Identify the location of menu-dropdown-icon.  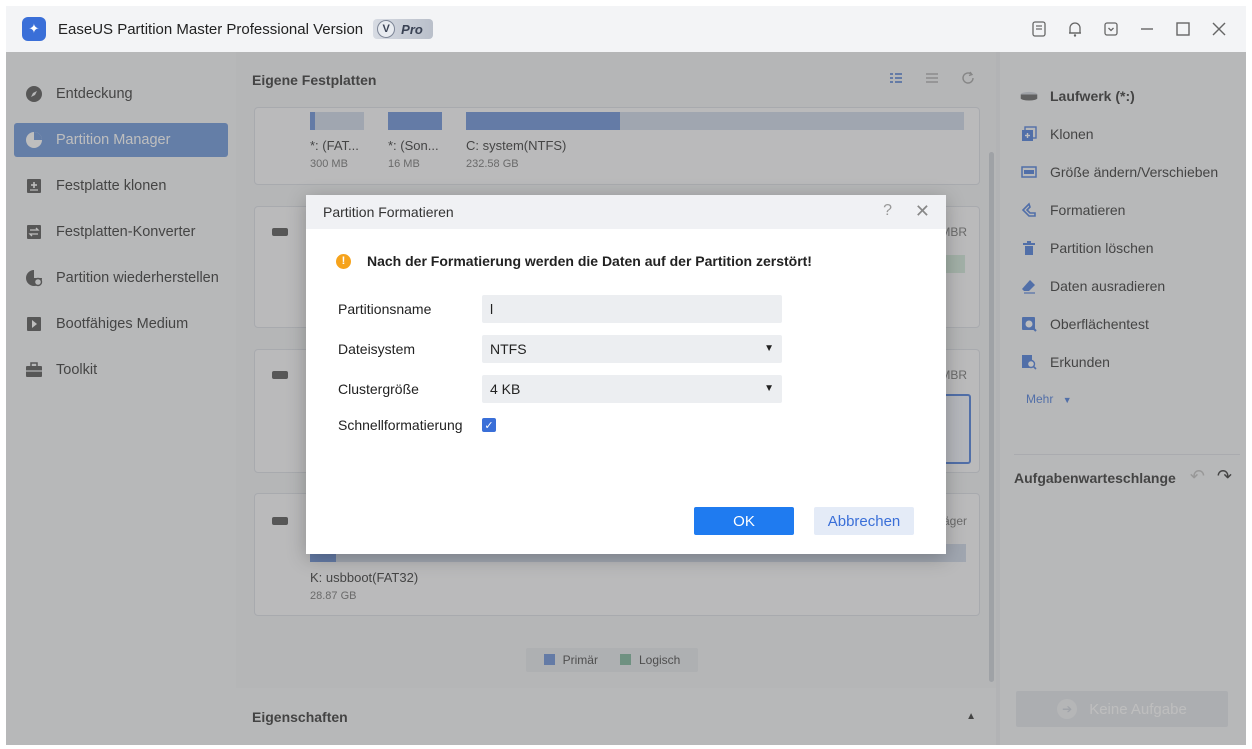
(1111, 29).